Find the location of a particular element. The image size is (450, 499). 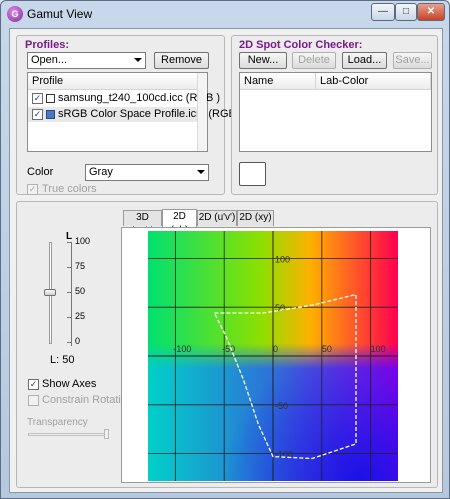

profile-item-label: sRGB Color Space Profile.icm (RGB ) is located at coordinates (150, 114).